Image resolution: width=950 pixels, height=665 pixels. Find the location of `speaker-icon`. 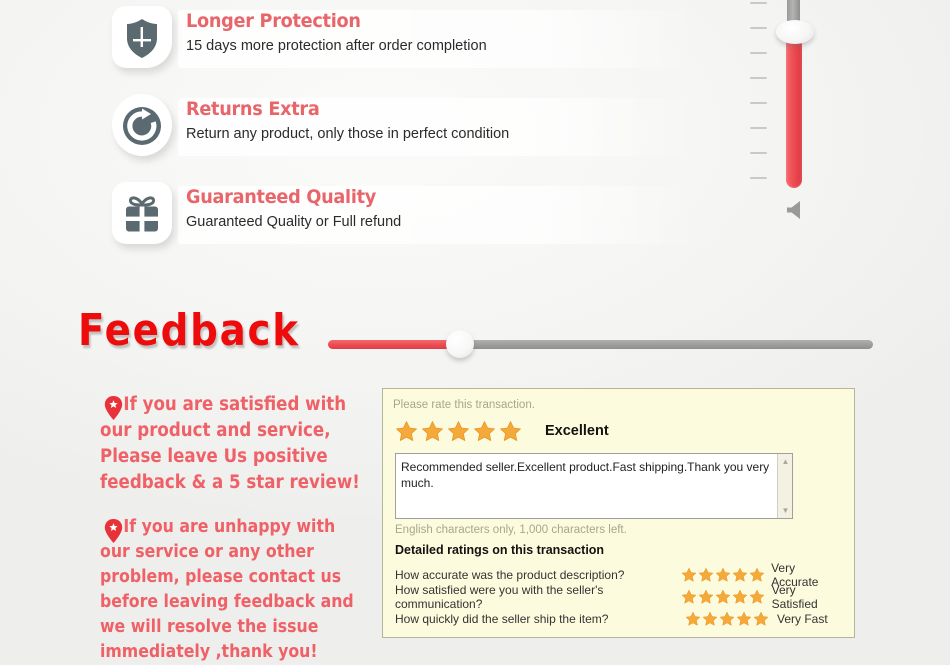

speaker-icon is located at coordinates (795, 210).